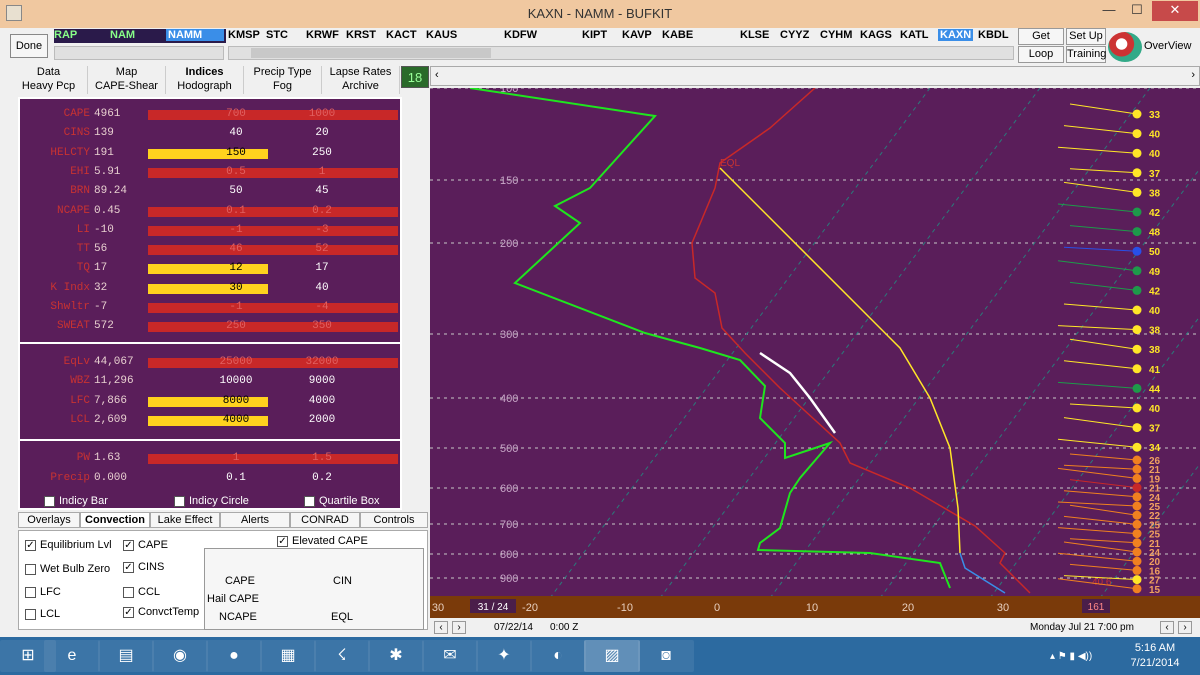 This screenshot has width=1200, height=675. What do you see at coordinates (322, 35) in the screenshot?
I see `station-krwf: KRWF` at bounding box center [322, 35].